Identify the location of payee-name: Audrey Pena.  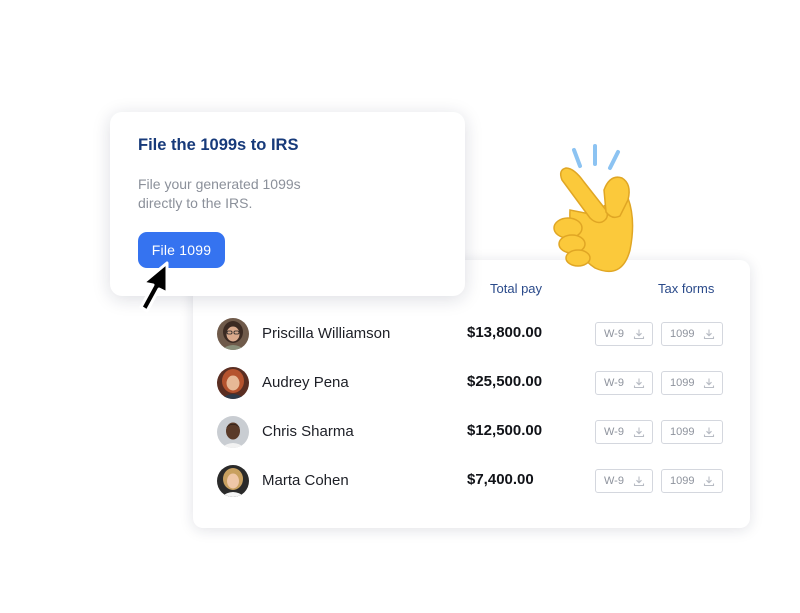
(305, 382).